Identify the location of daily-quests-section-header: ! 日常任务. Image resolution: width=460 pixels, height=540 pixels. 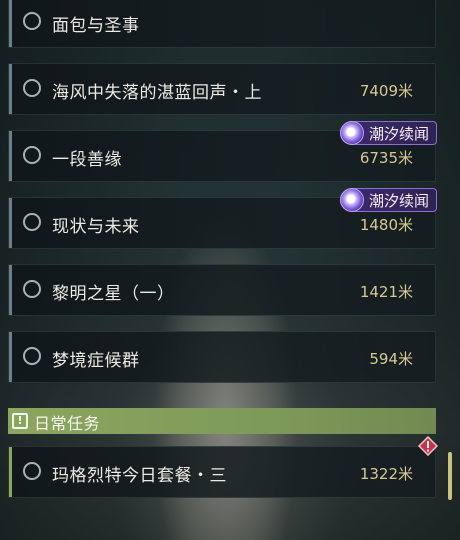
(222, 421).